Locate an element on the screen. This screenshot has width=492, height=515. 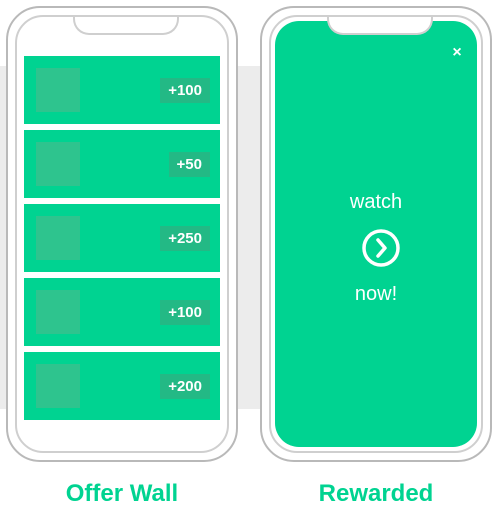
offer-item: +250 is located at coordinates (122, 238).